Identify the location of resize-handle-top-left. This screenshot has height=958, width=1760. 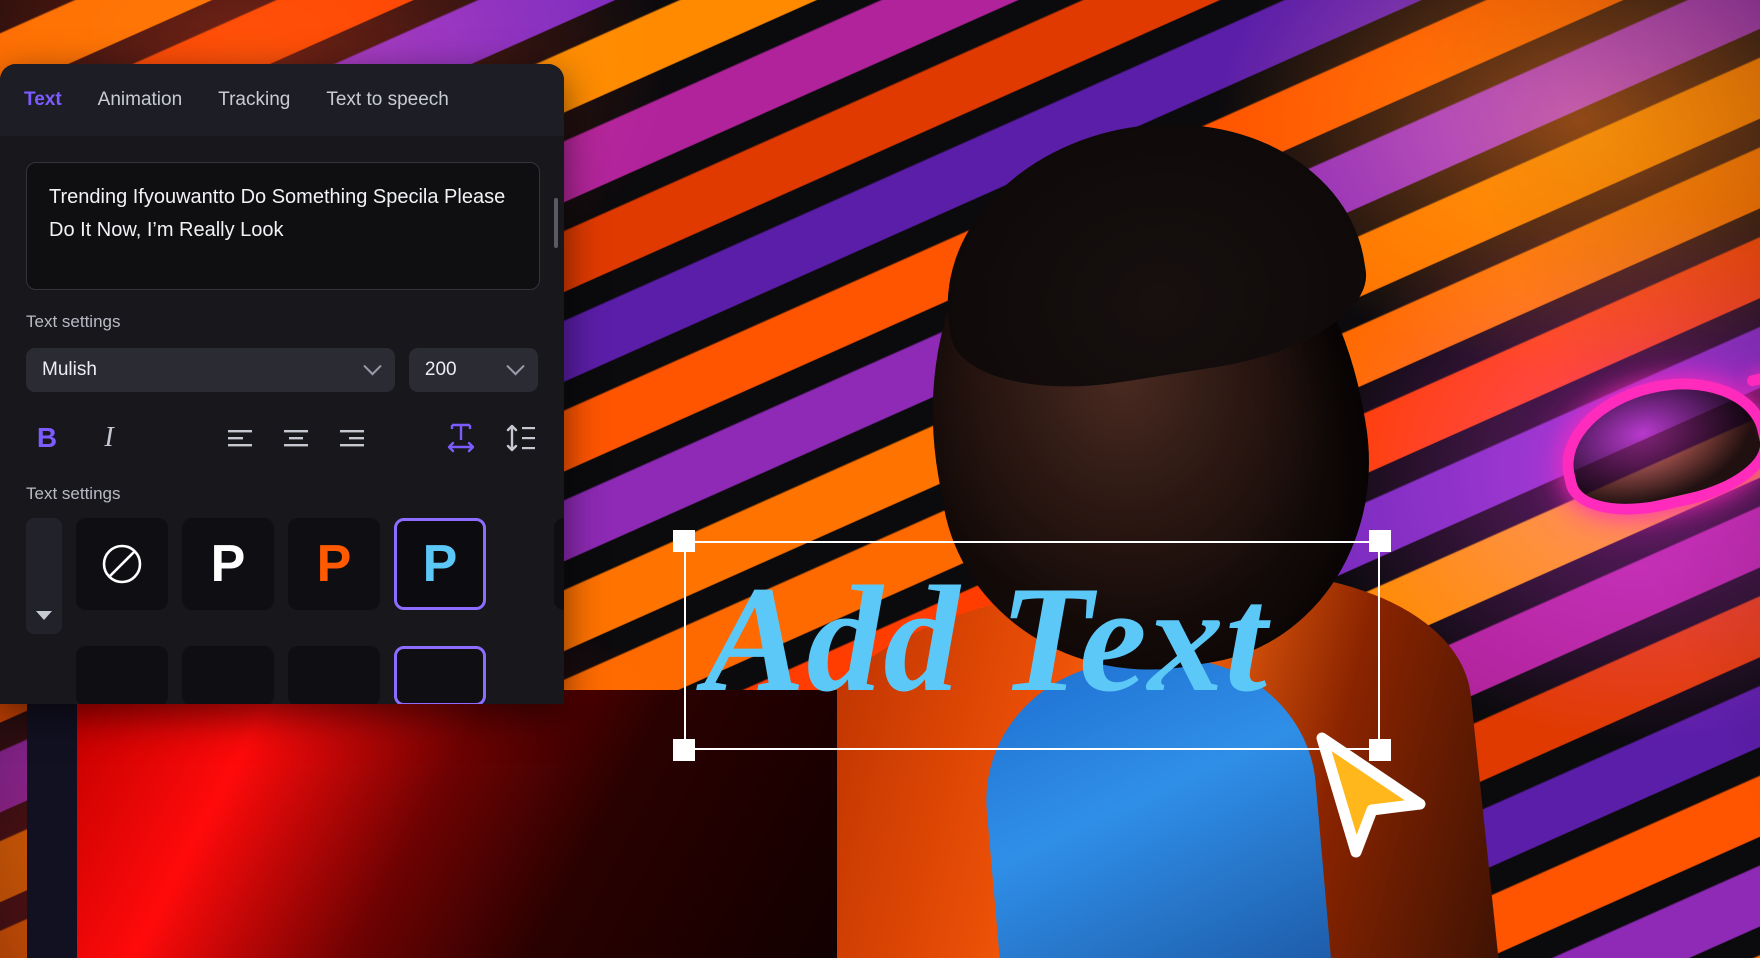
(684, 541).